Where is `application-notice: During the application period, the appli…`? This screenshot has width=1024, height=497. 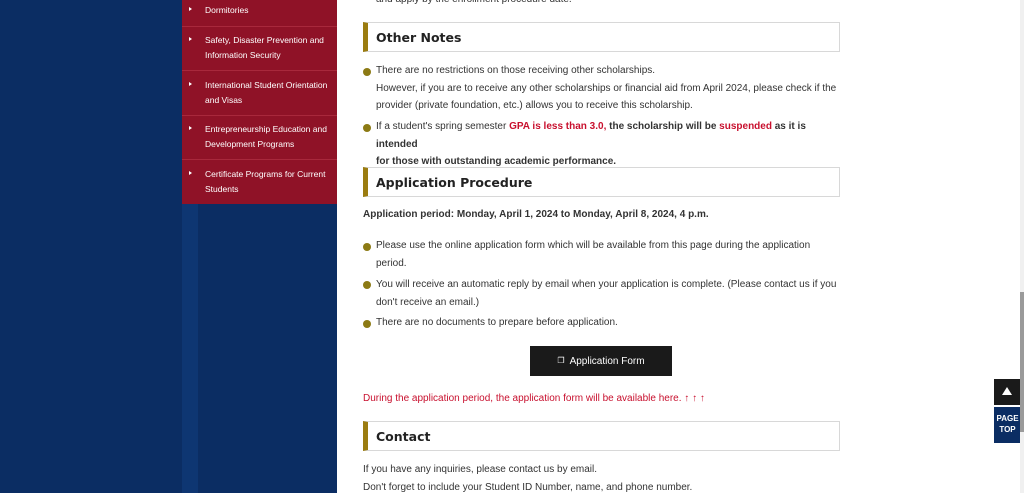
application-notice: During the application period, the appli… is located at coordinates (534, 398).